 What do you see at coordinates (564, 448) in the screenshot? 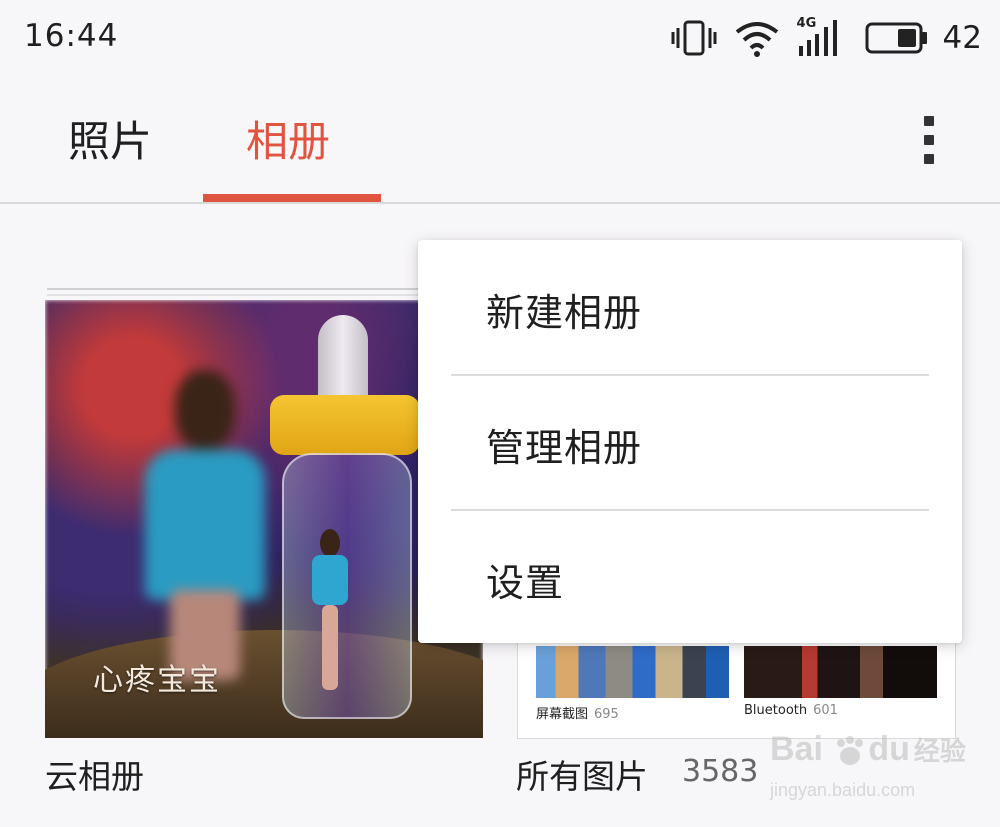
I see `menu-item-label: 管理相册` at bounding box center [564, 448].